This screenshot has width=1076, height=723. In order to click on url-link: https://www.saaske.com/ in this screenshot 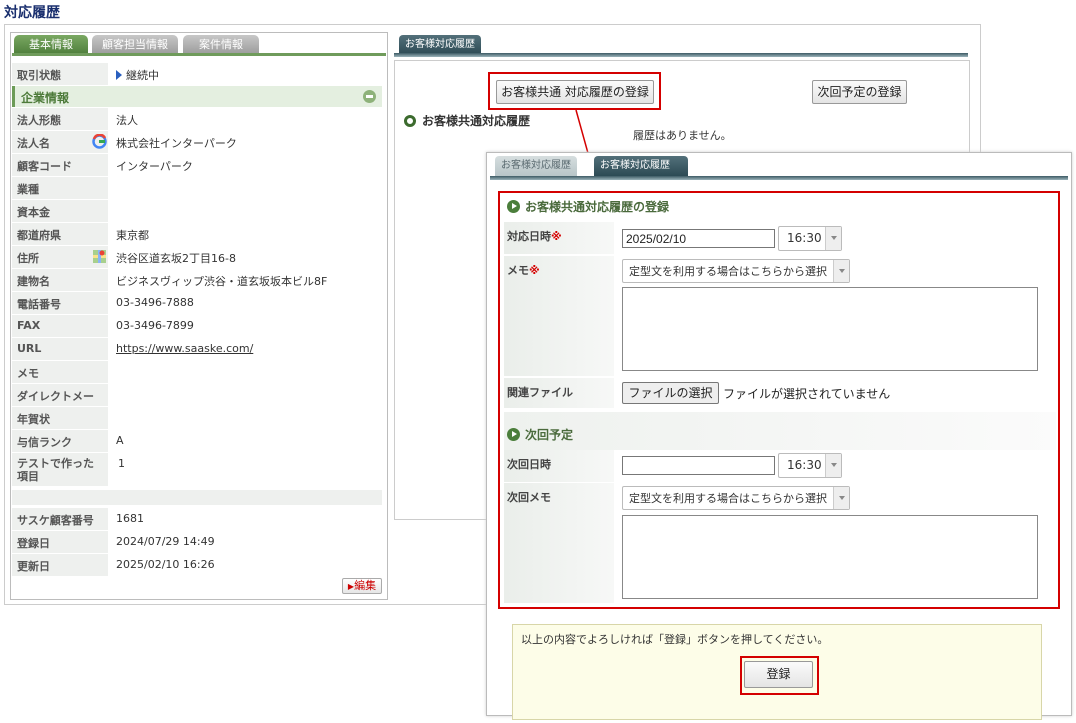, I will do `click(249, 349)`.